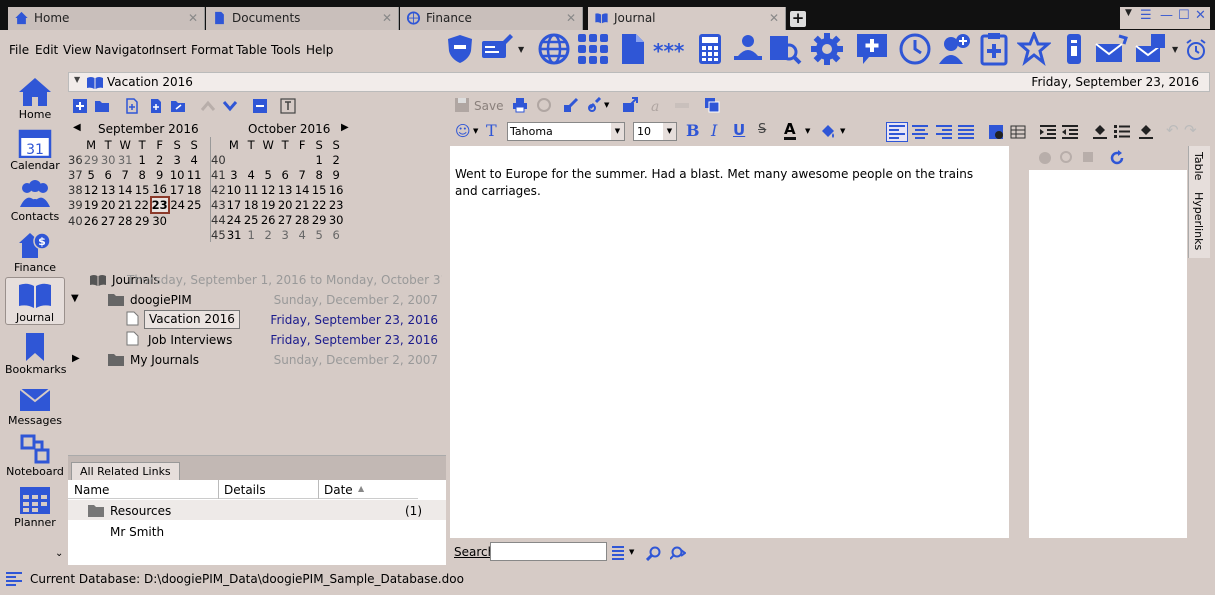 The image size is (1215, 595). Describe the element at coordinates (548, 551) in the screenshot. I see `search-input` at that location.